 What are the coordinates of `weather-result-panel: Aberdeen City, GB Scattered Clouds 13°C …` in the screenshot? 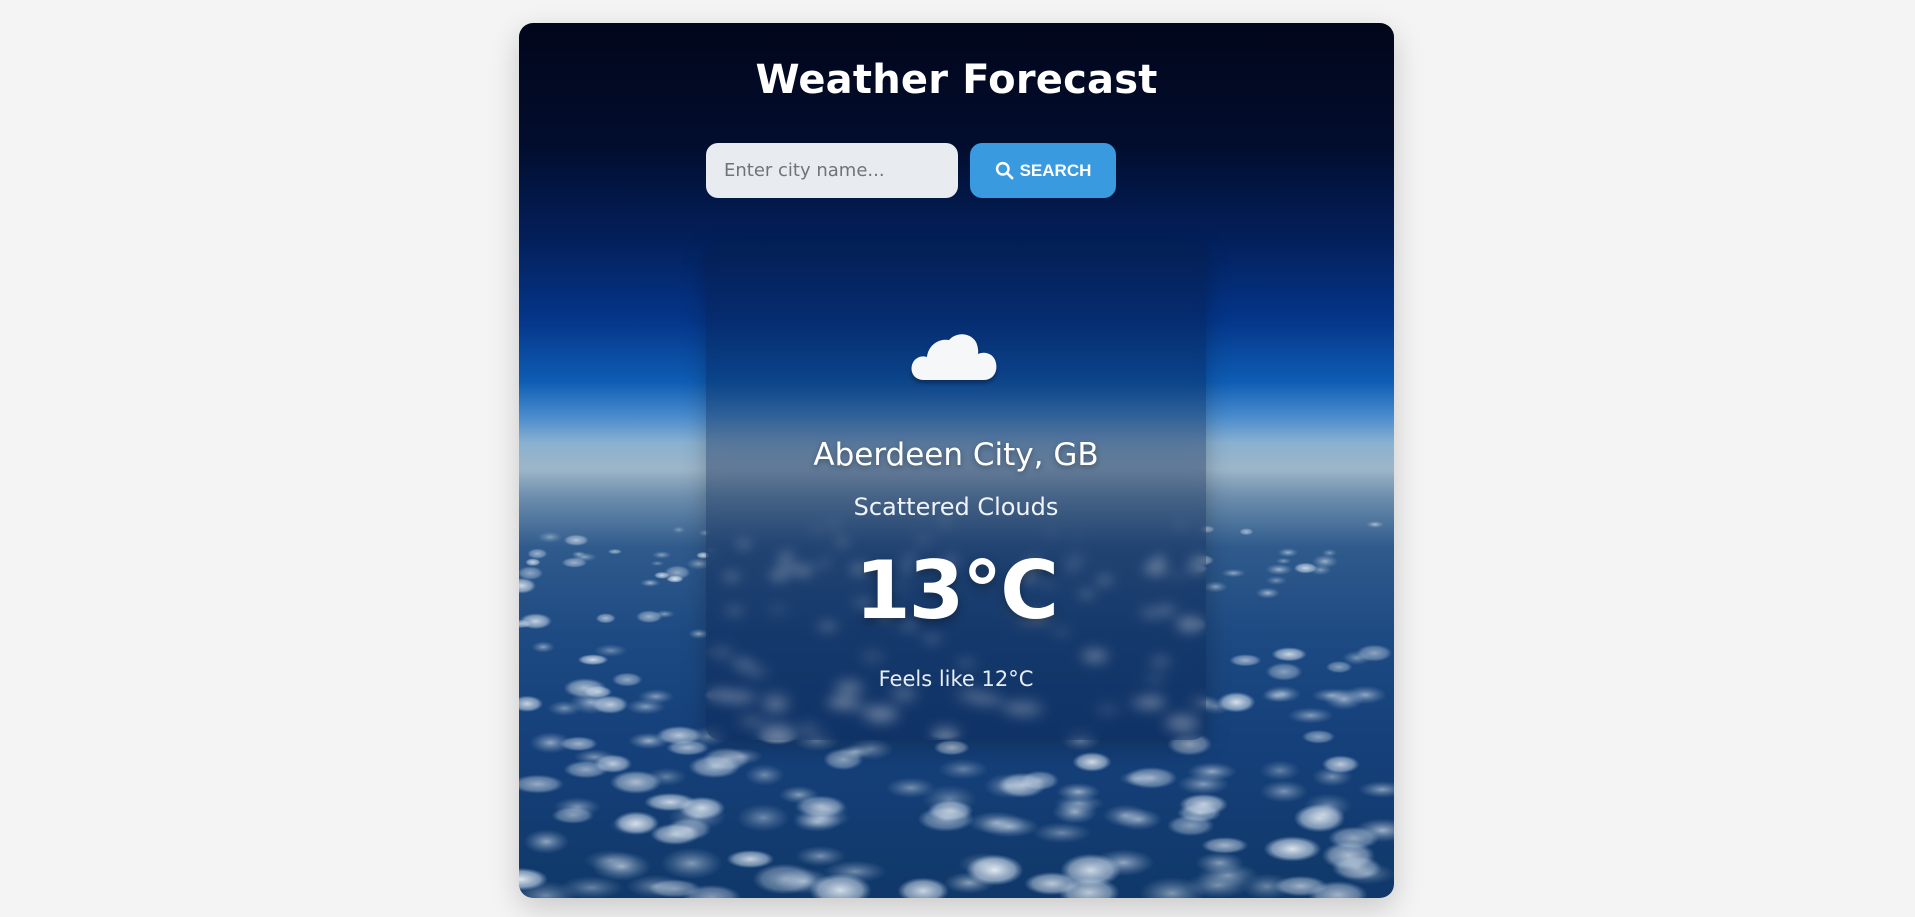 It's located at (956, 492).